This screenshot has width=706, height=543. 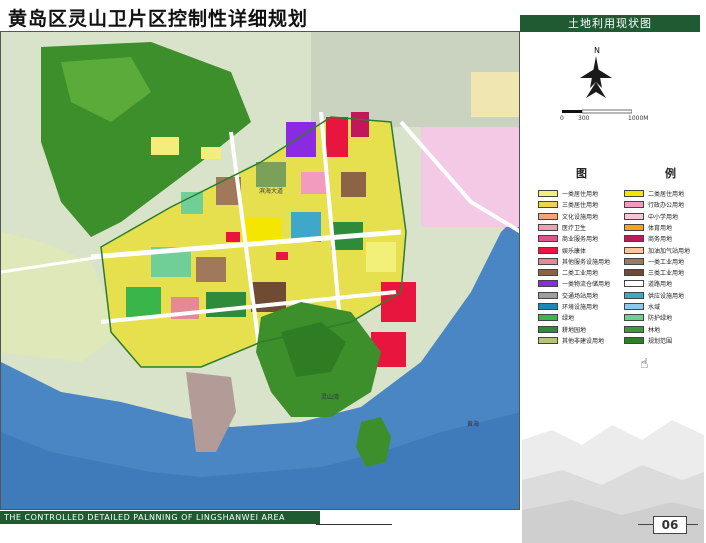 I want to click on hand-cursor-icon: ☝, so click(x=644, y=364).